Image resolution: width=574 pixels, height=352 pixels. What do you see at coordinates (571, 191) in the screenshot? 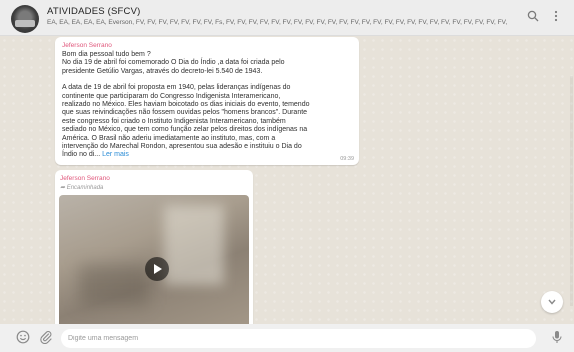
I see `scrollbar` at bounding box center [571, 191].